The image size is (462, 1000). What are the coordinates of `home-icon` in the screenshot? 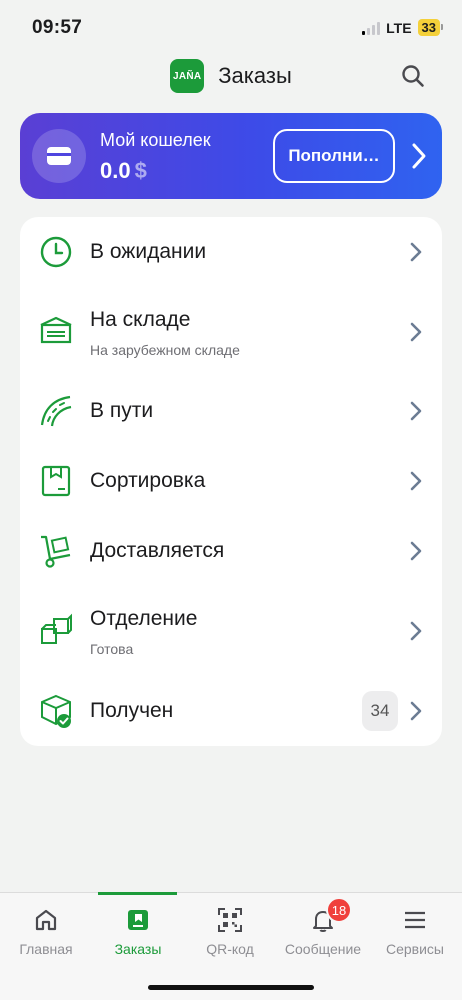 It's located at (46, 920).